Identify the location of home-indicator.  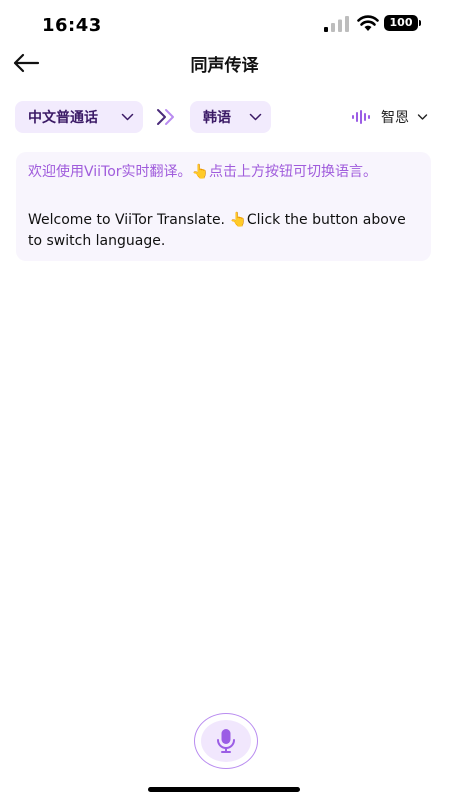
(224, 789).